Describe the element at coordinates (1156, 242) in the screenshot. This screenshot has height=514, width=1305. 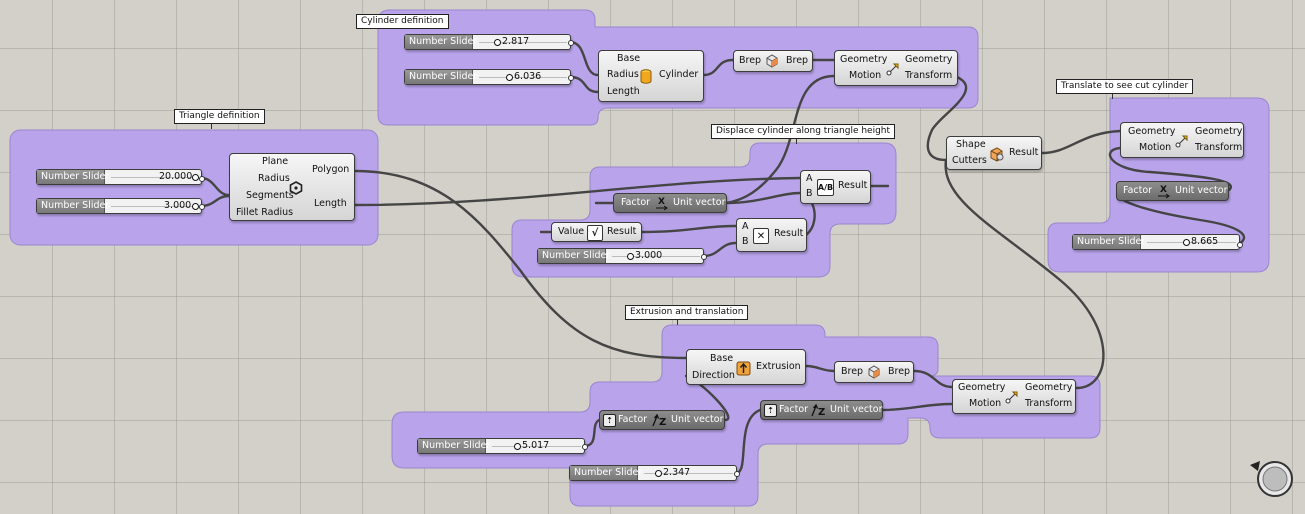
I see `number-slider-8: Number Slider 8.665` at that location.